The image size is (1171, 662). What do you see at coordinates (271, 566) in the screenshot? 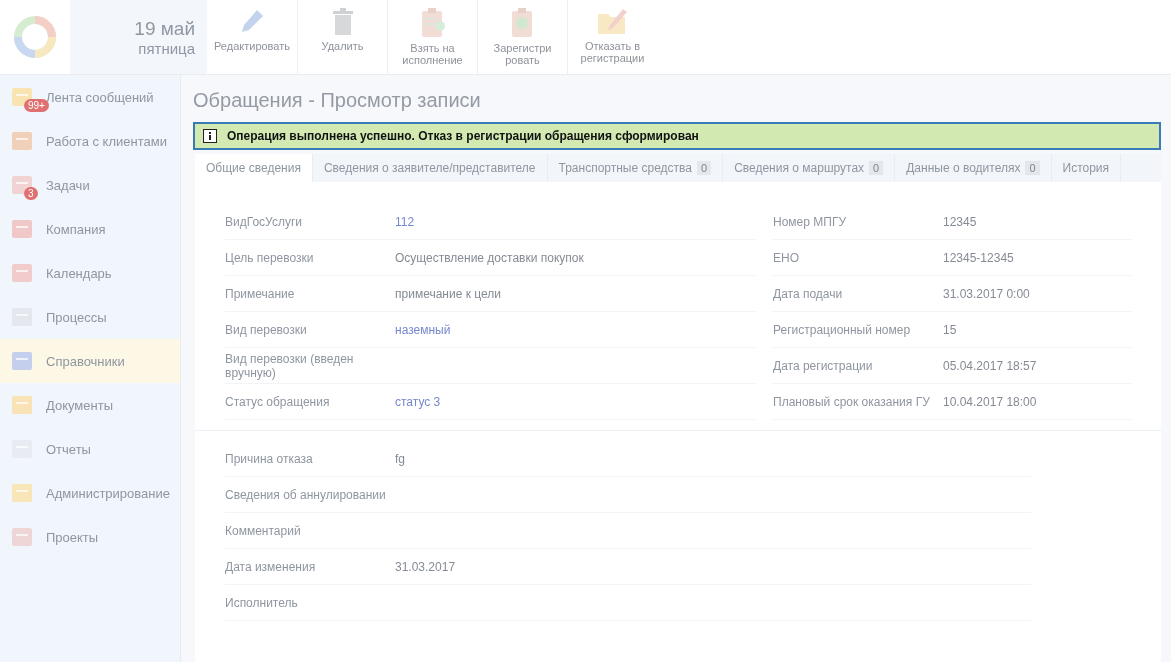
I see `field-label: Дата изменения` at bounding box center [271, 566].